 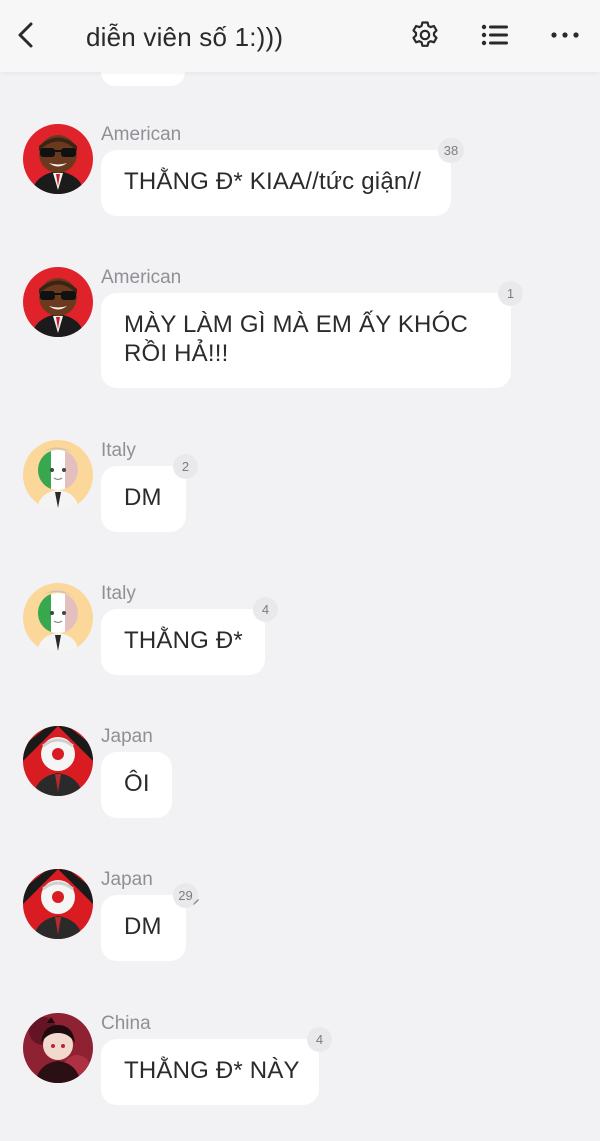 What do you see at coordinates (185, 37) in the screenshot?
I see `chat-title: diễn viên số 1:)))` at bounding box center [185, 37].